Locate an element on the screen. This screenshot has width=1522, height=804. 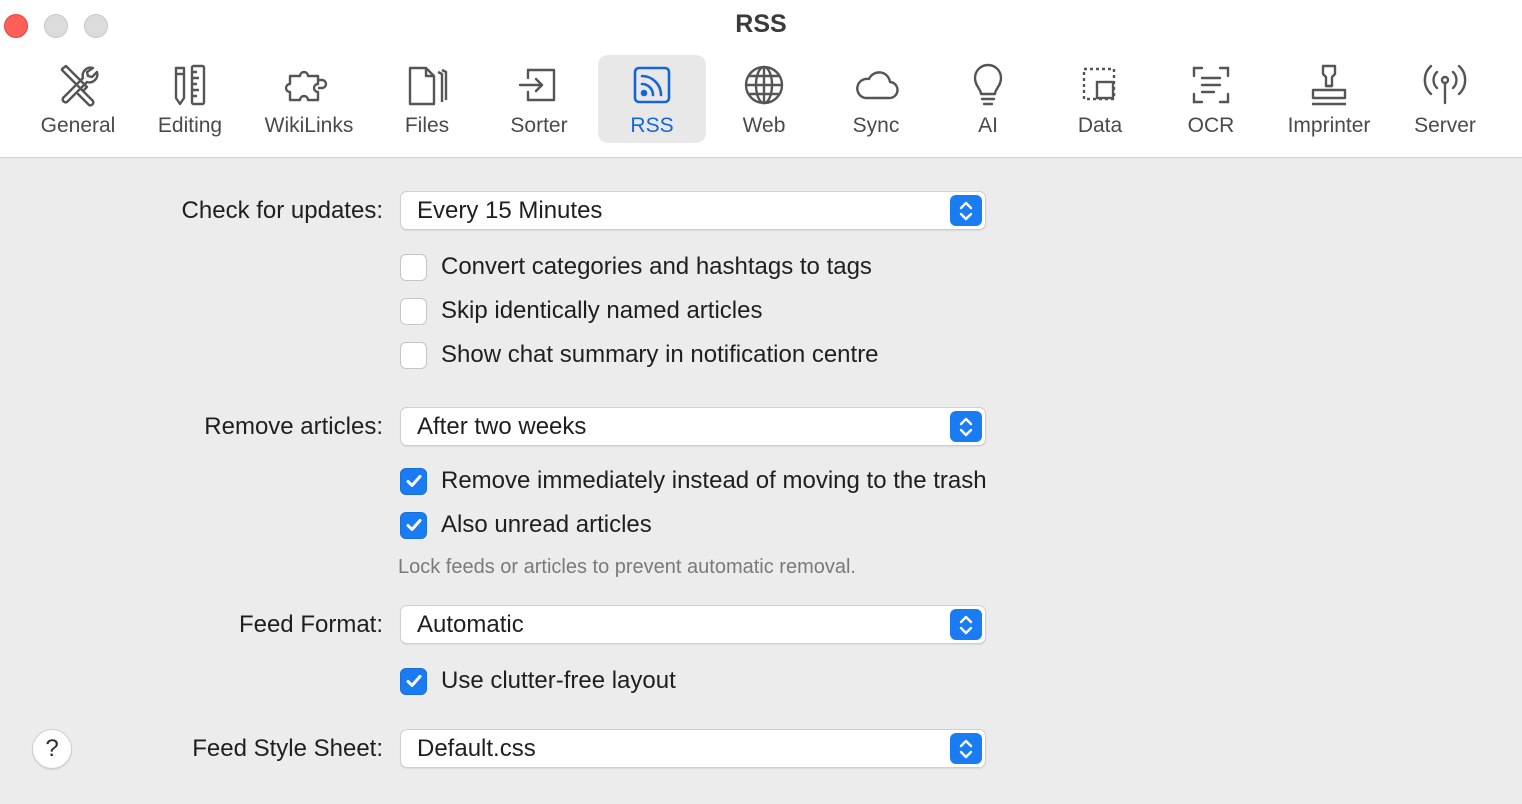
also-unread-option: Also unread articles is located at coordinates (526, 525).